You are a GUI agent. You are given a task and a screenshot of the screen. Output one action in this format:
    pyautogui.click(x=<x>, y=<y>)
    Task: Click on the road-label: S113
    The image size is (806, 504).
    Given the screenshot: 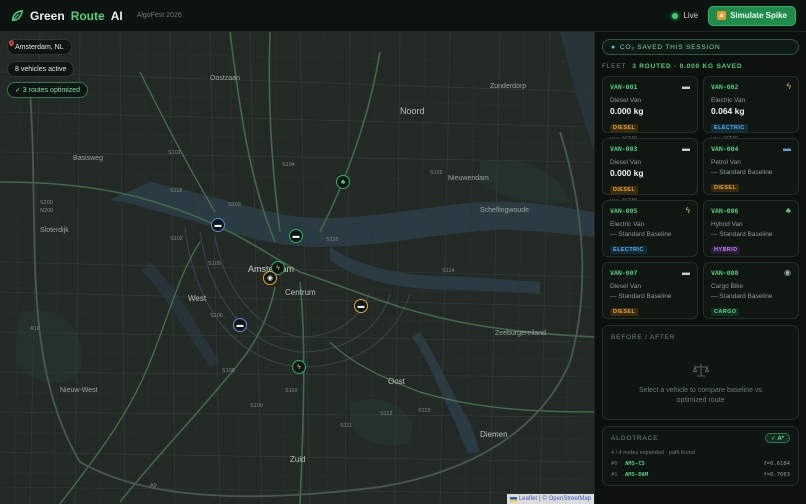 What is the action you would take?
    pyautogui.click(x=424, y=411)
    